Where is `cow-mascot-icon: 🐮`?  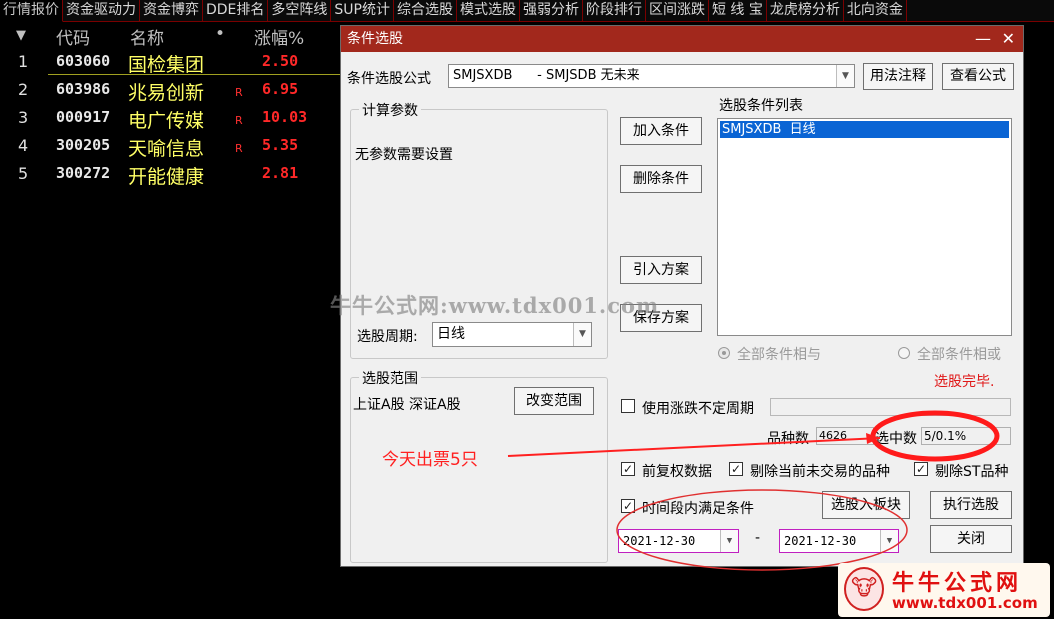 cow-mascot-icon: 🐮 is located at coordinates (864, 589).